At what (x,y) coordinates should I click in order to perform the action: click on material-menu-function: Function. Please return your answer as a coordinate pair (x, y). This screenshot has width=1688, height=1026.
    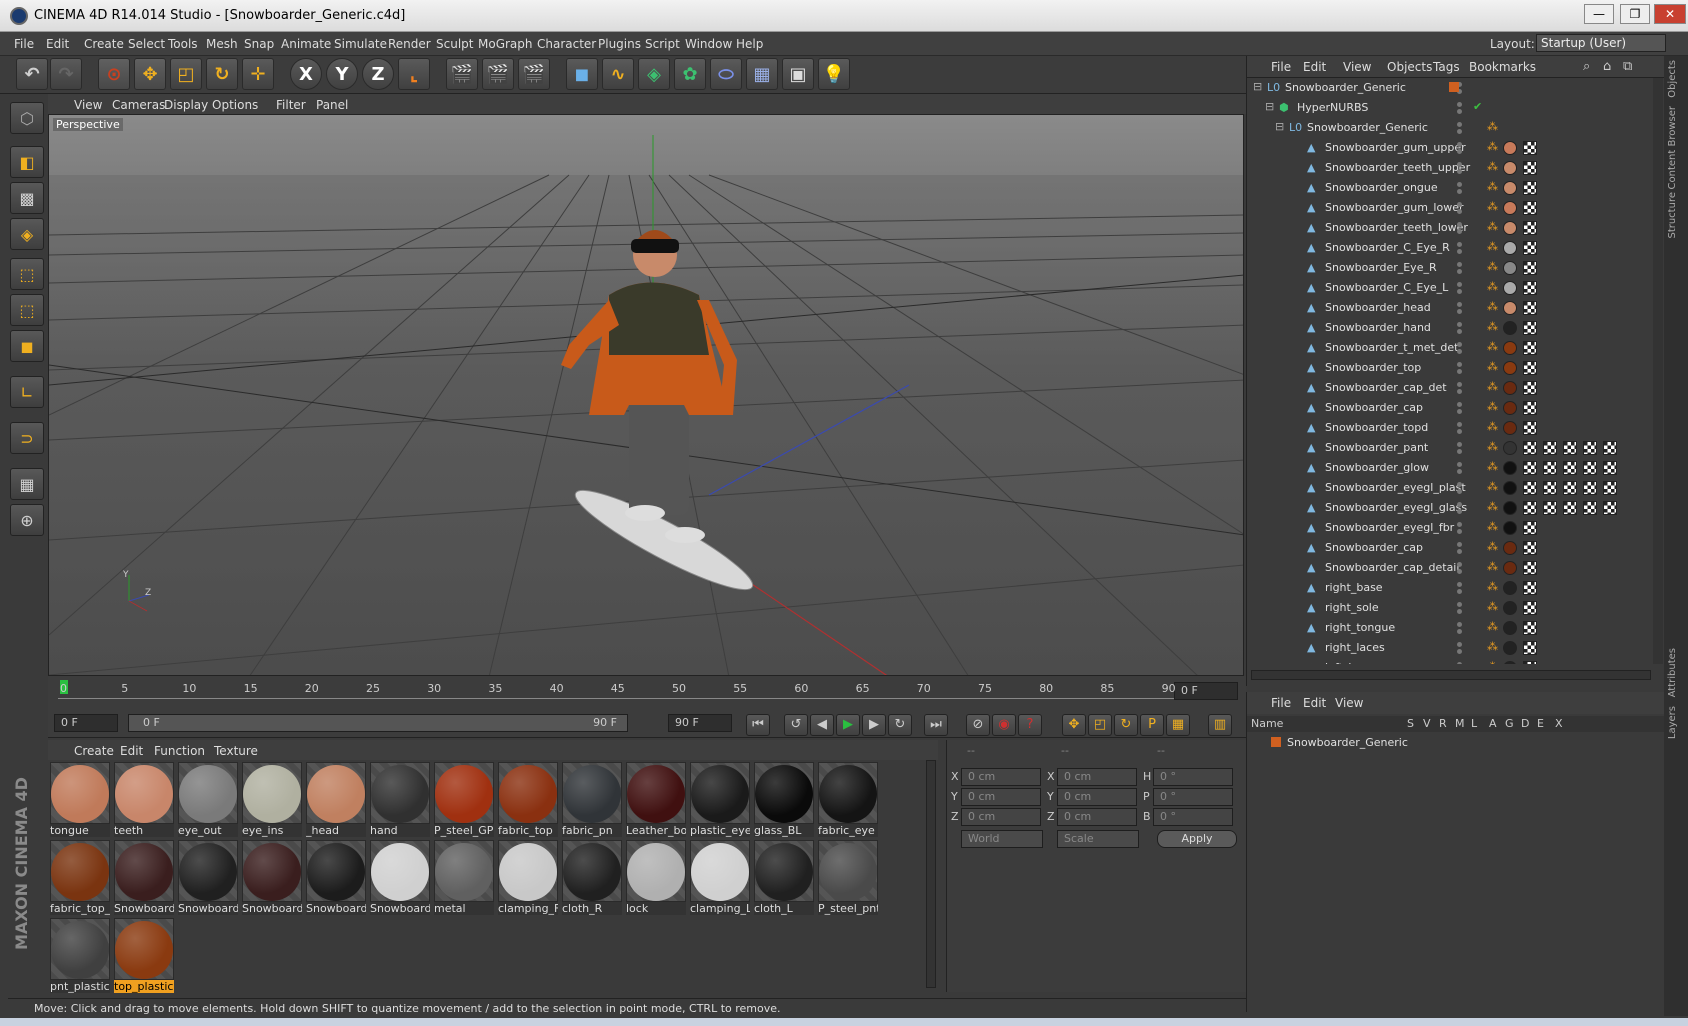
    Looking at the image, I should click on (179, 751).